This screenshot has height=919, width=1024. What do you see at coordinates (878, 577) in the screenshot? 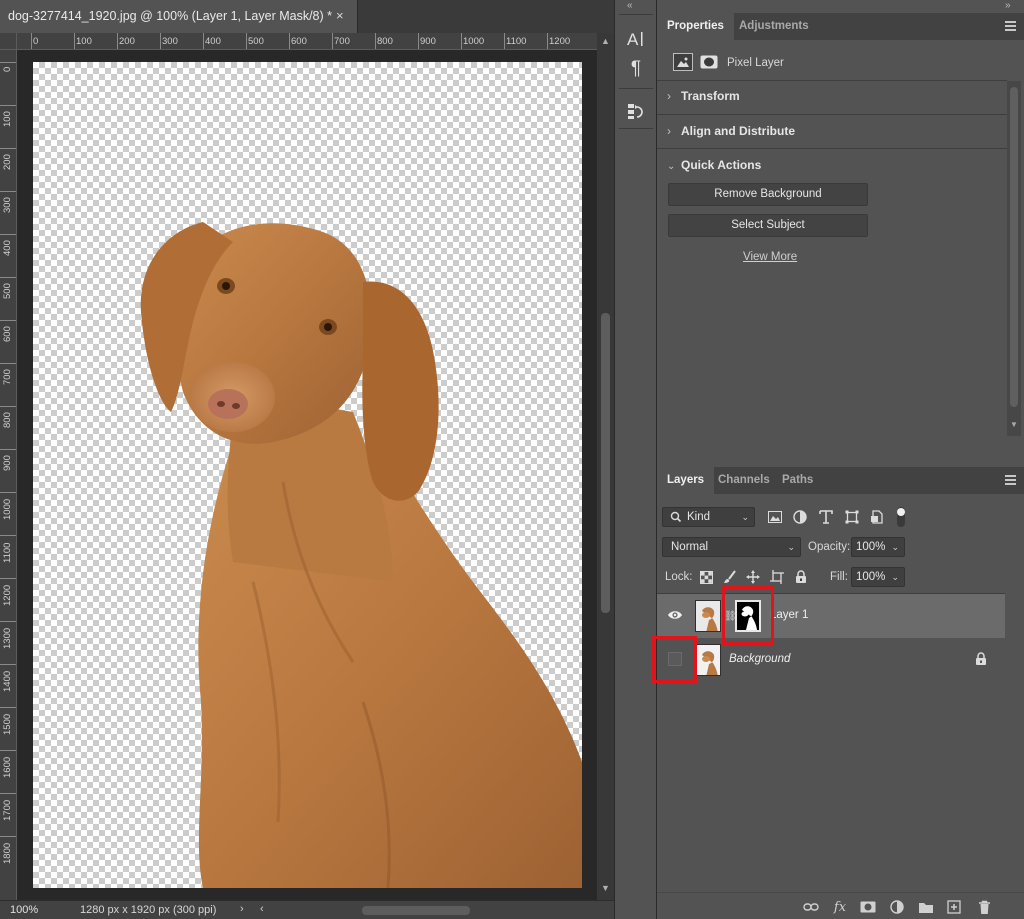
I see `fill-input: 100% ⌄` at bounding box center [878, 577].